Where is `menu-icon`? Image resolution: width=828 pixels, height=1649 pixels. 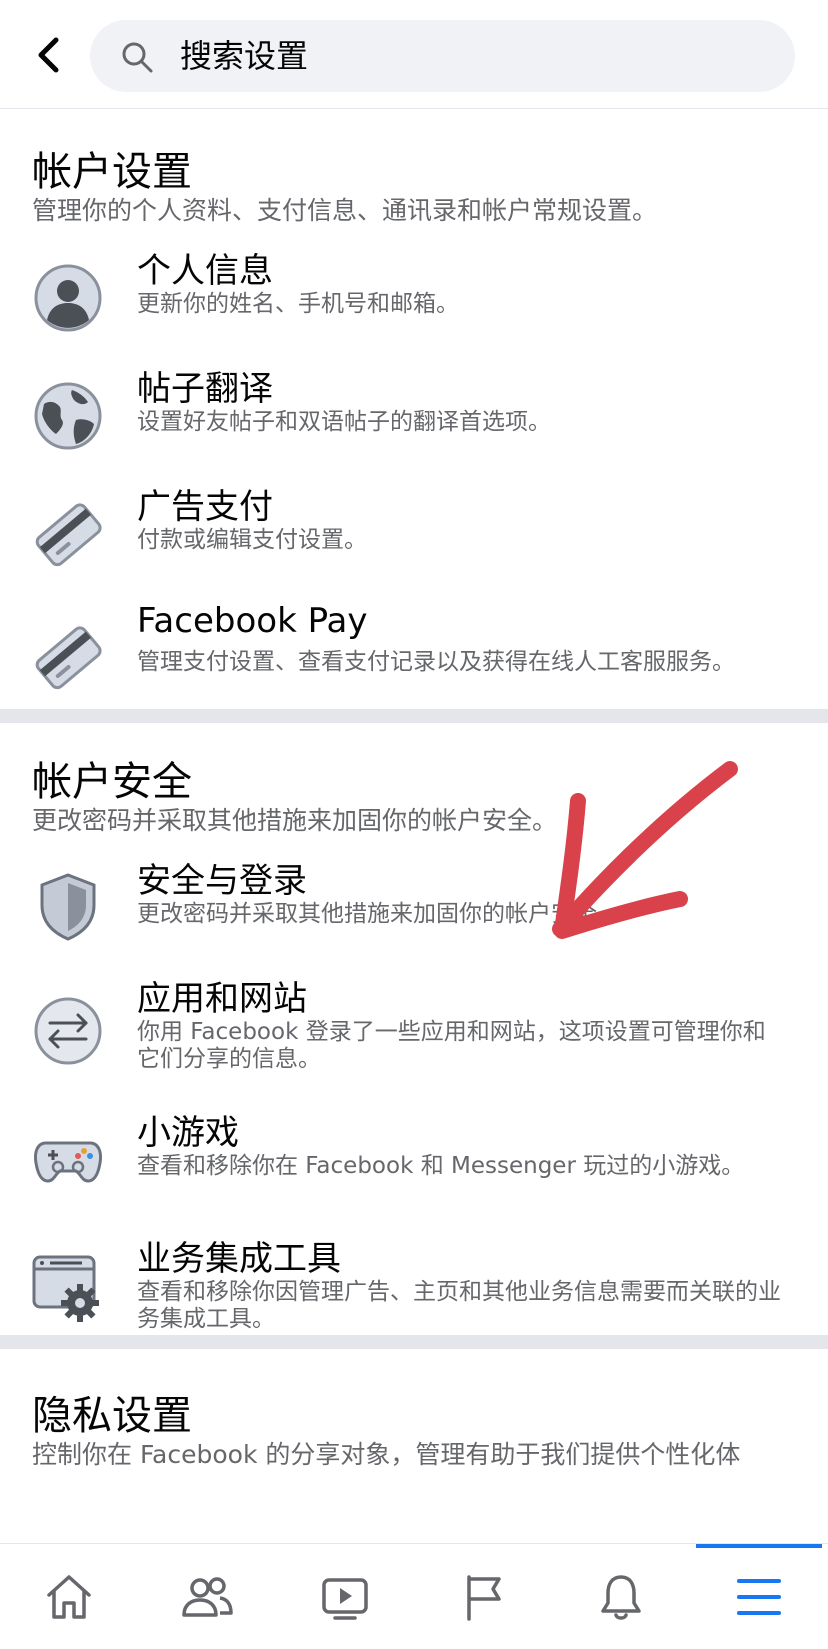
menu-icon is located at coordinates (759, 1596).